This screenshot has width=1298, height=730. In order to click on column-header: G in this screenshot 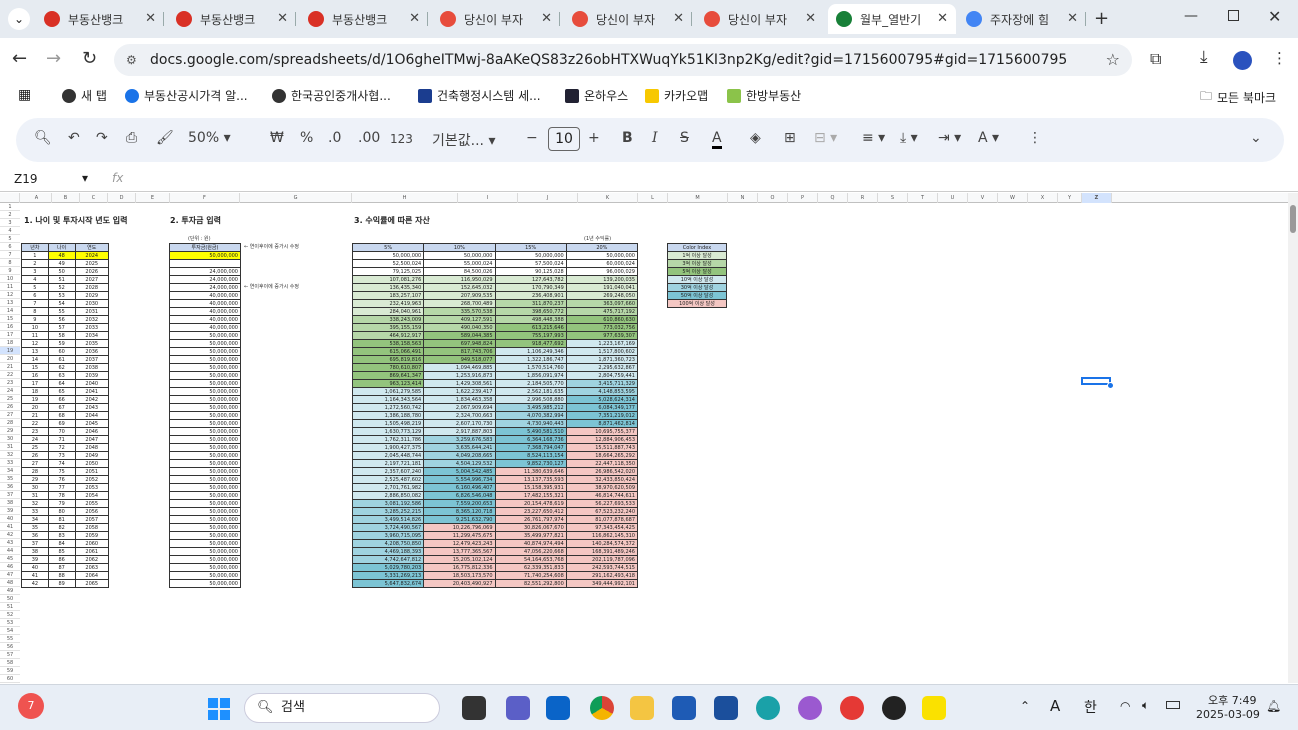, I will do `click(296, 198)`.